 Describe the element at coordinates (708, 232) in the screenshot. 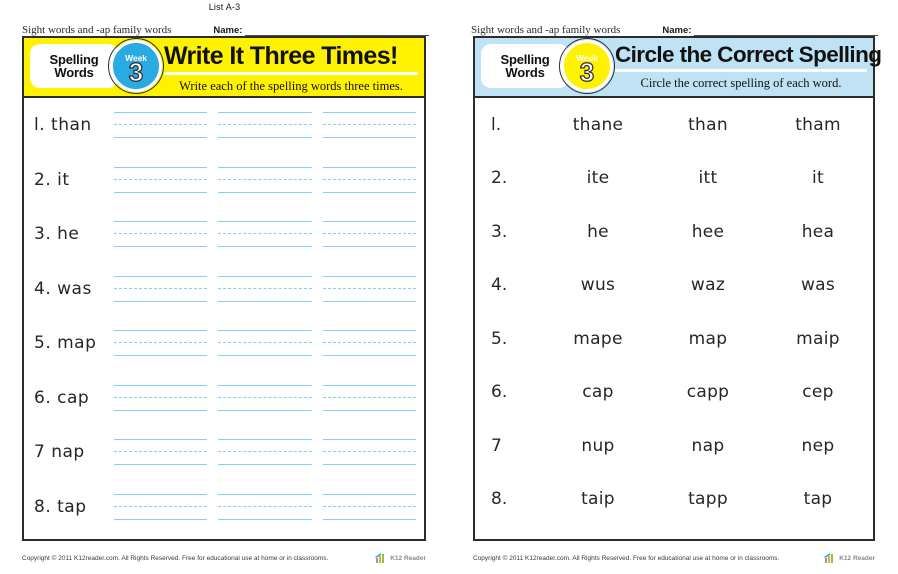

I see `spelling-option: hee` at that location.